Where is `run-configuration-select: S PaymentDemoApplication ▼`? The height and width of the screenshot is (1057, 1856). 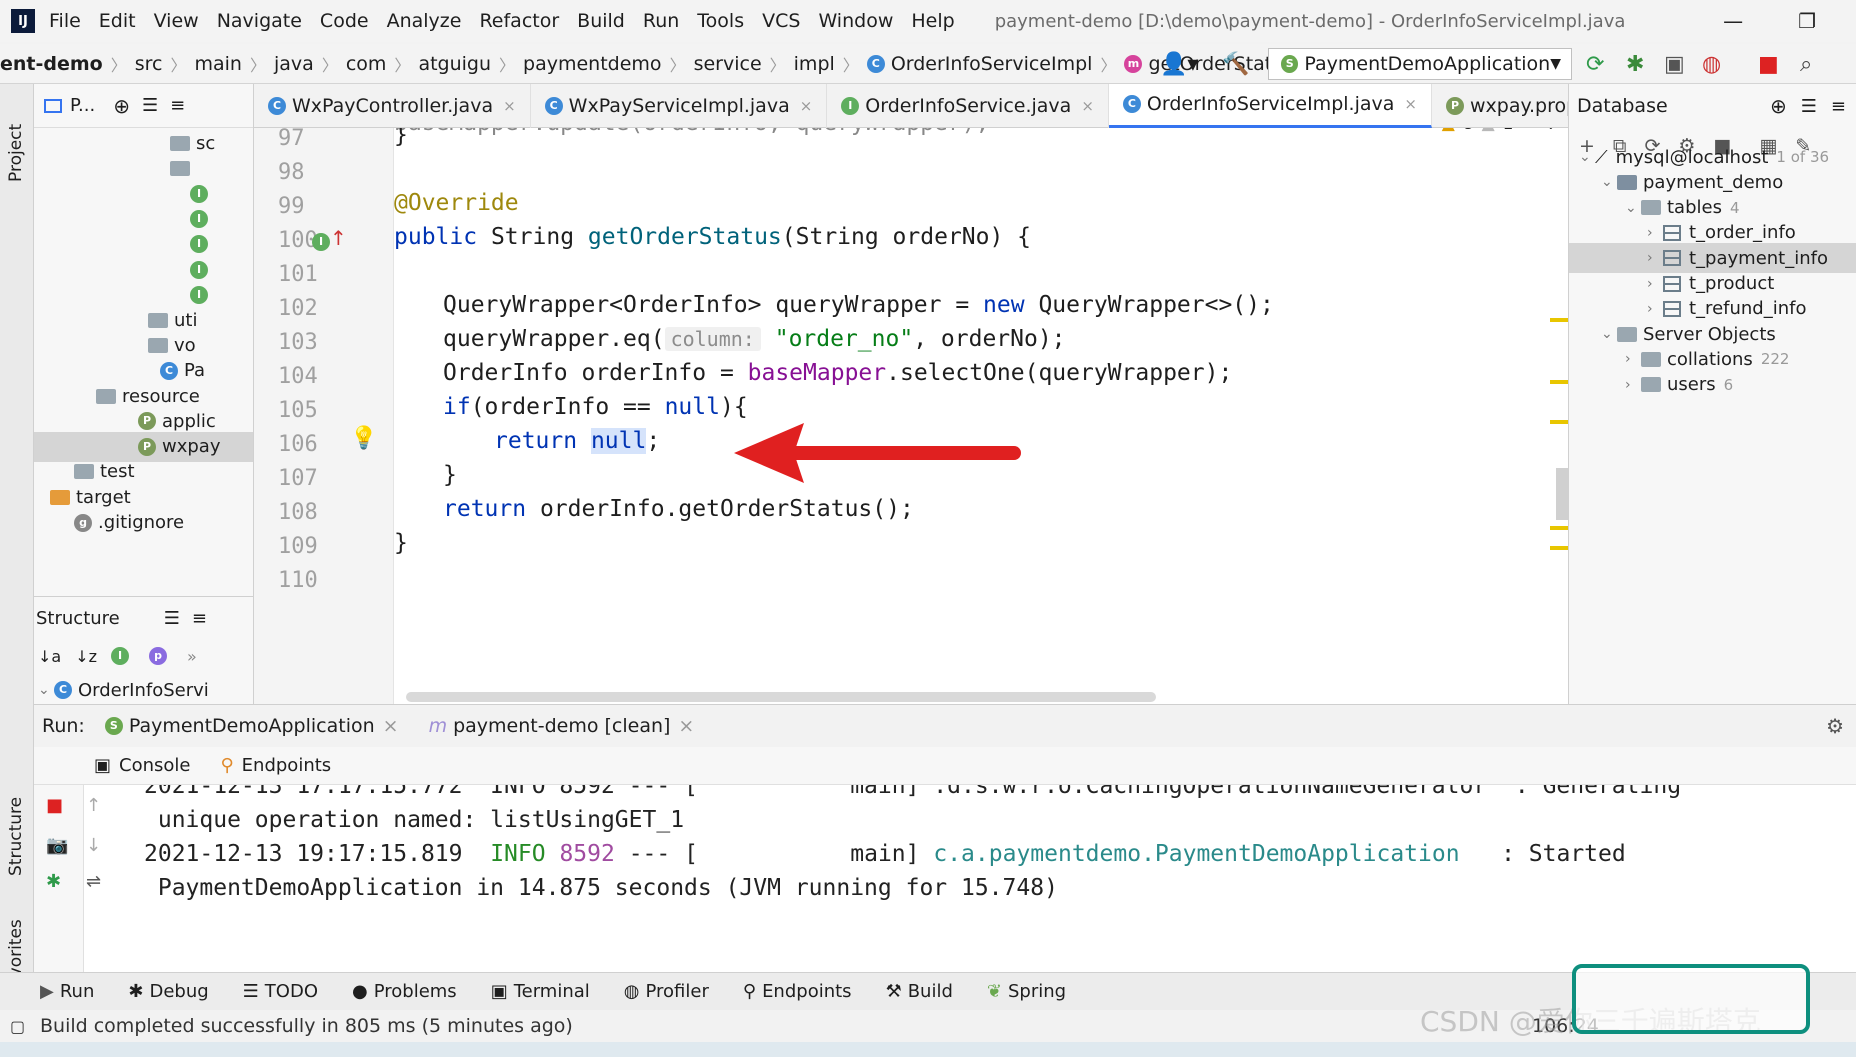
run-configuration-select: S PaymentDemoApplication ▼ is located at coordinates (1420, 64).